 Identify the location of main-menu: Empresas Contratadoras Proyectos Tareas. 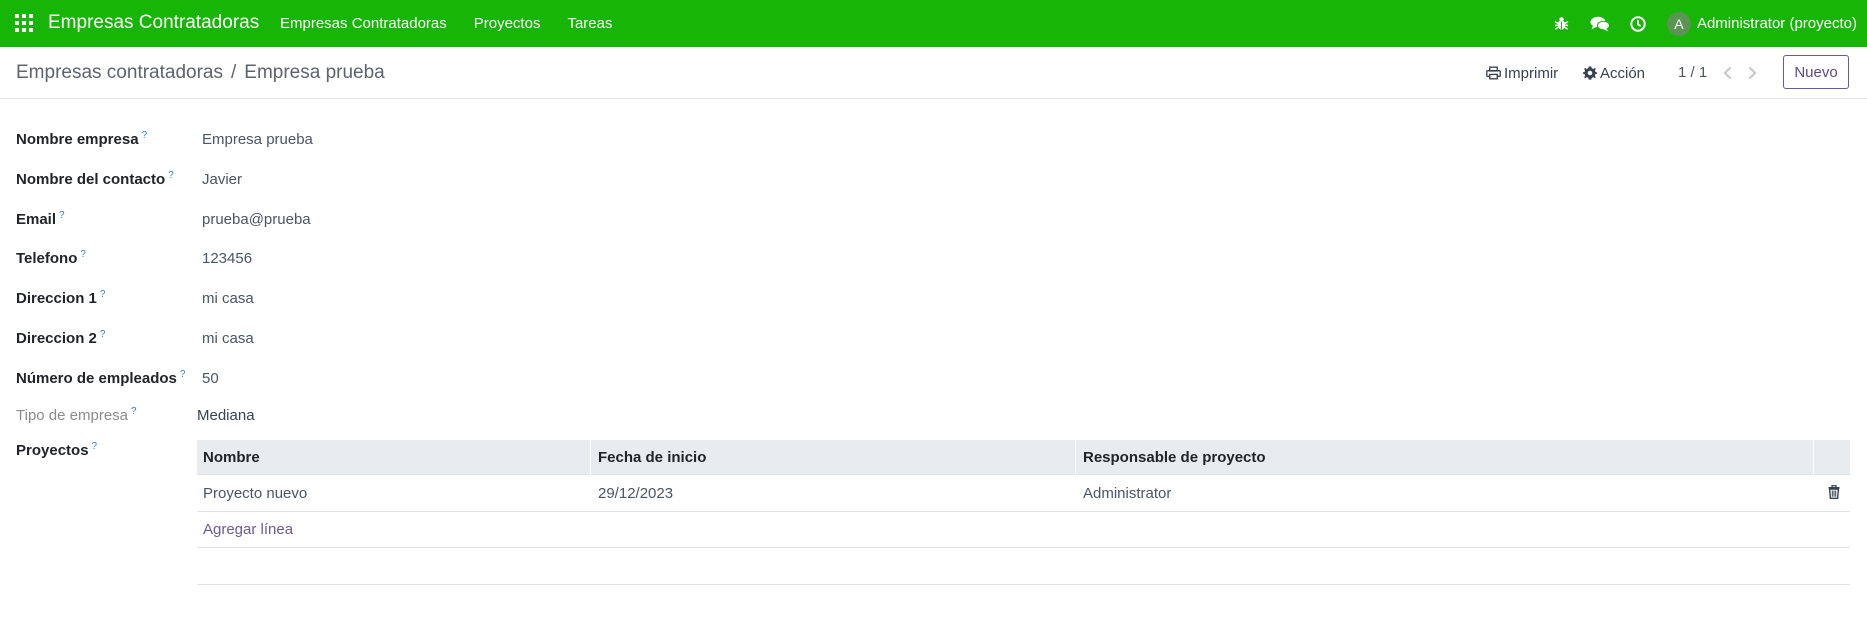
(459, 23).